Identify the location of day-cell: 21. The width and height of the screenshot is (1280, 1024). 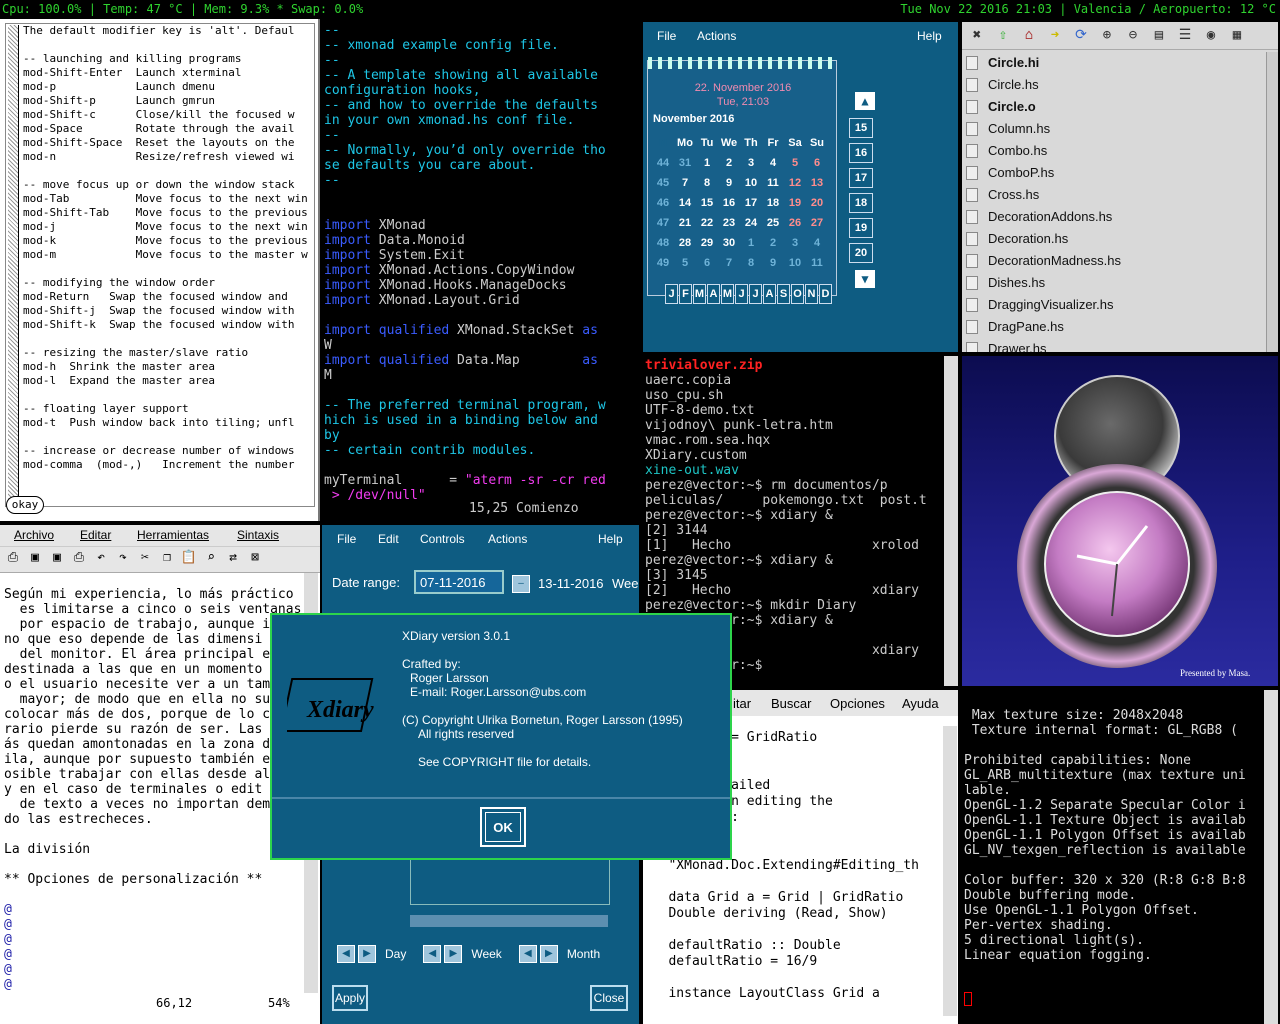
(685, 223).